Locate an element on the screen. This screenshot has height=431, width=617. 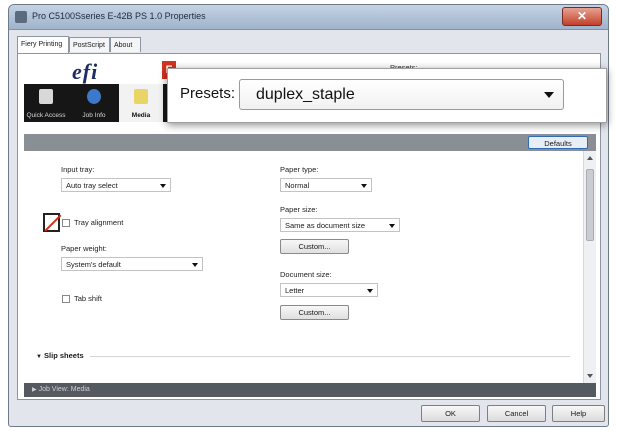
ribbon-quick-access: Quick Access is located at coordinates (46, 103).